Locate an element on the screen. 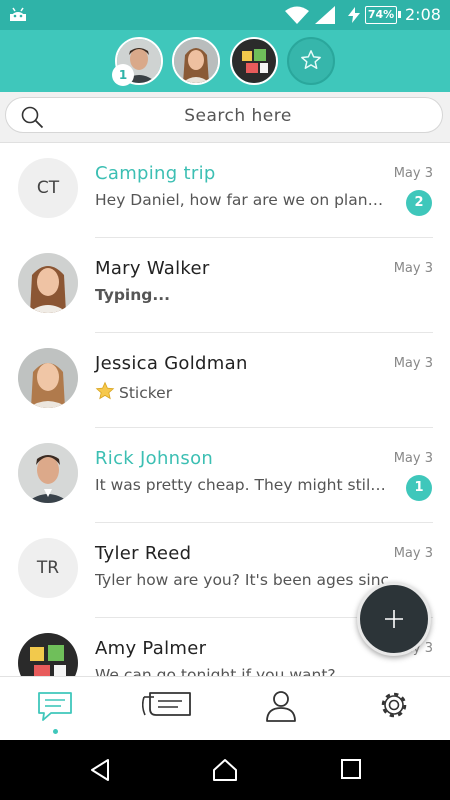 Image resolution: width=450 pixels, height=800 pixels. system-navigation is located at coordinates (225, 770).